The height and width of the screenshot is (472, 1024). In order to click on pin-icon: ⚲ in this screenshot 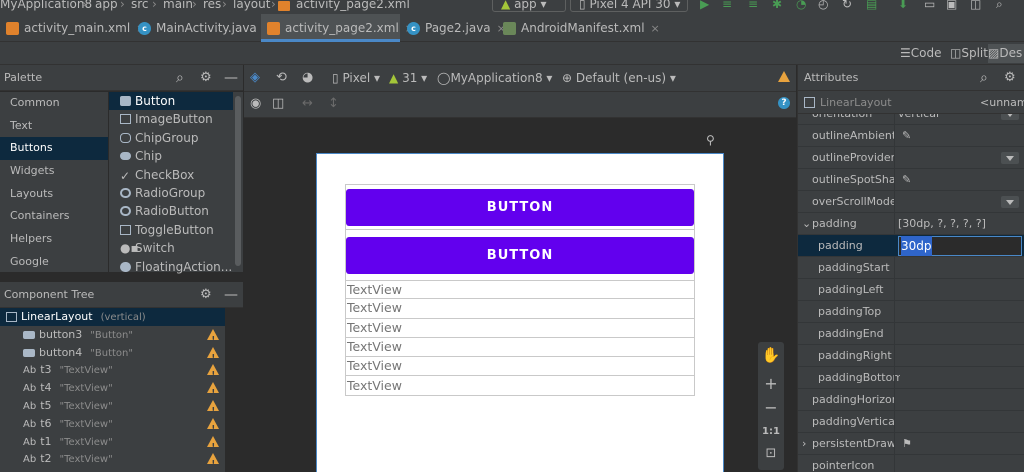, I will do `click(710, 140)`.